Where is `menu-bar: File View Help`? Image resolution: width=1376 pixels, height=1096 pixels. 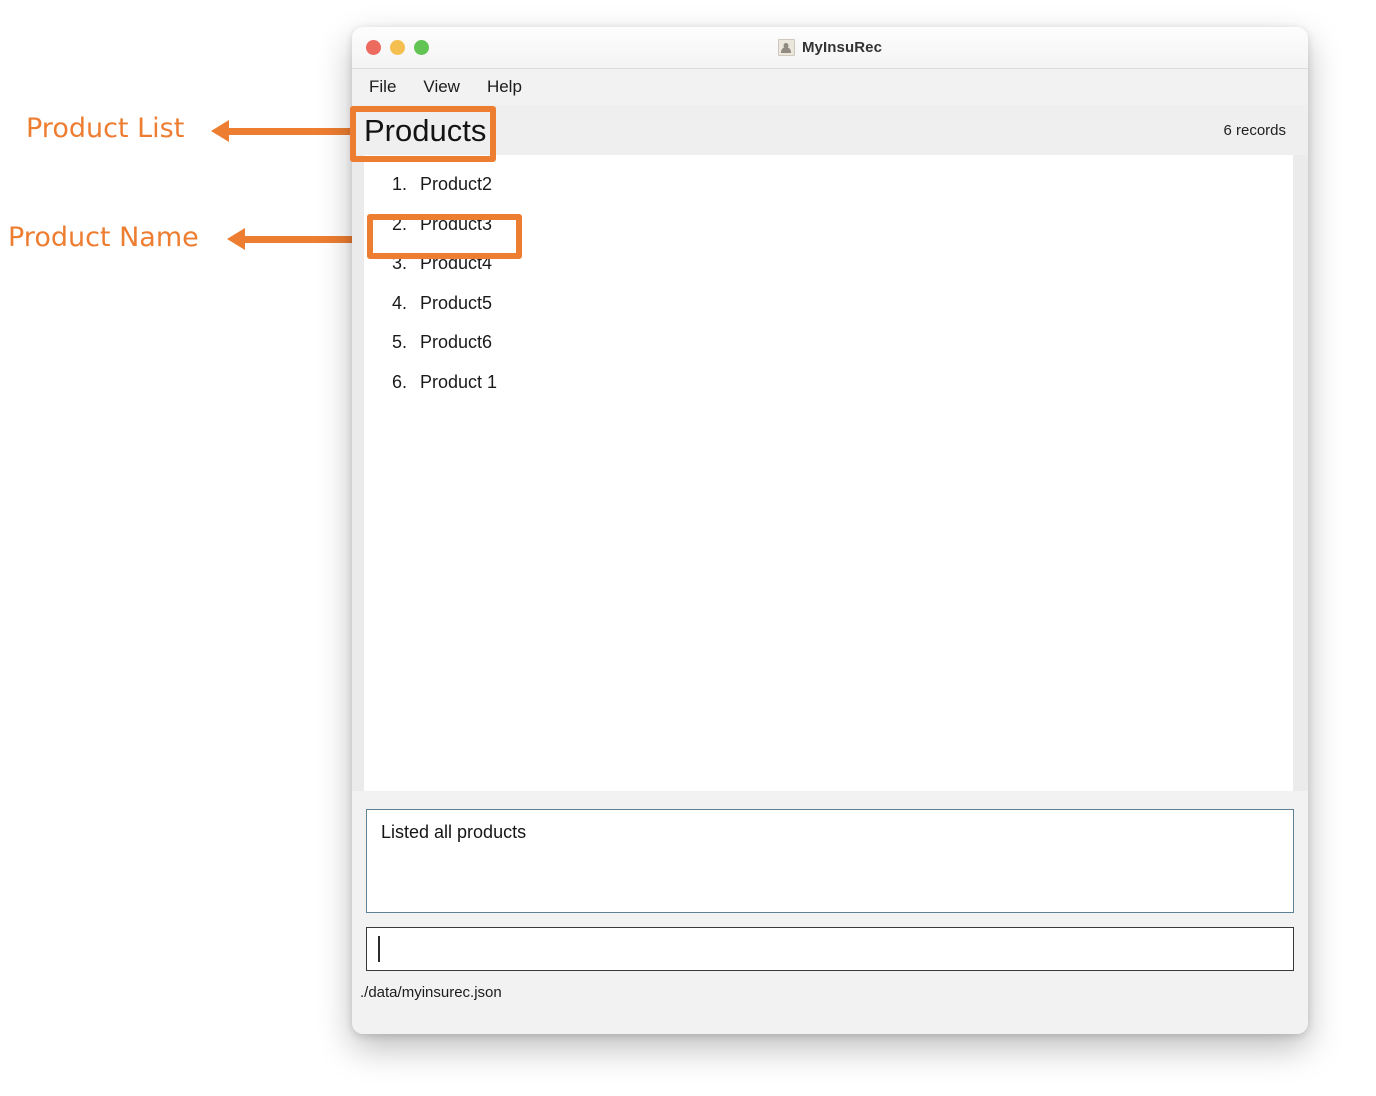
menu-bar: File View Help is located at coordinates (830, 87).